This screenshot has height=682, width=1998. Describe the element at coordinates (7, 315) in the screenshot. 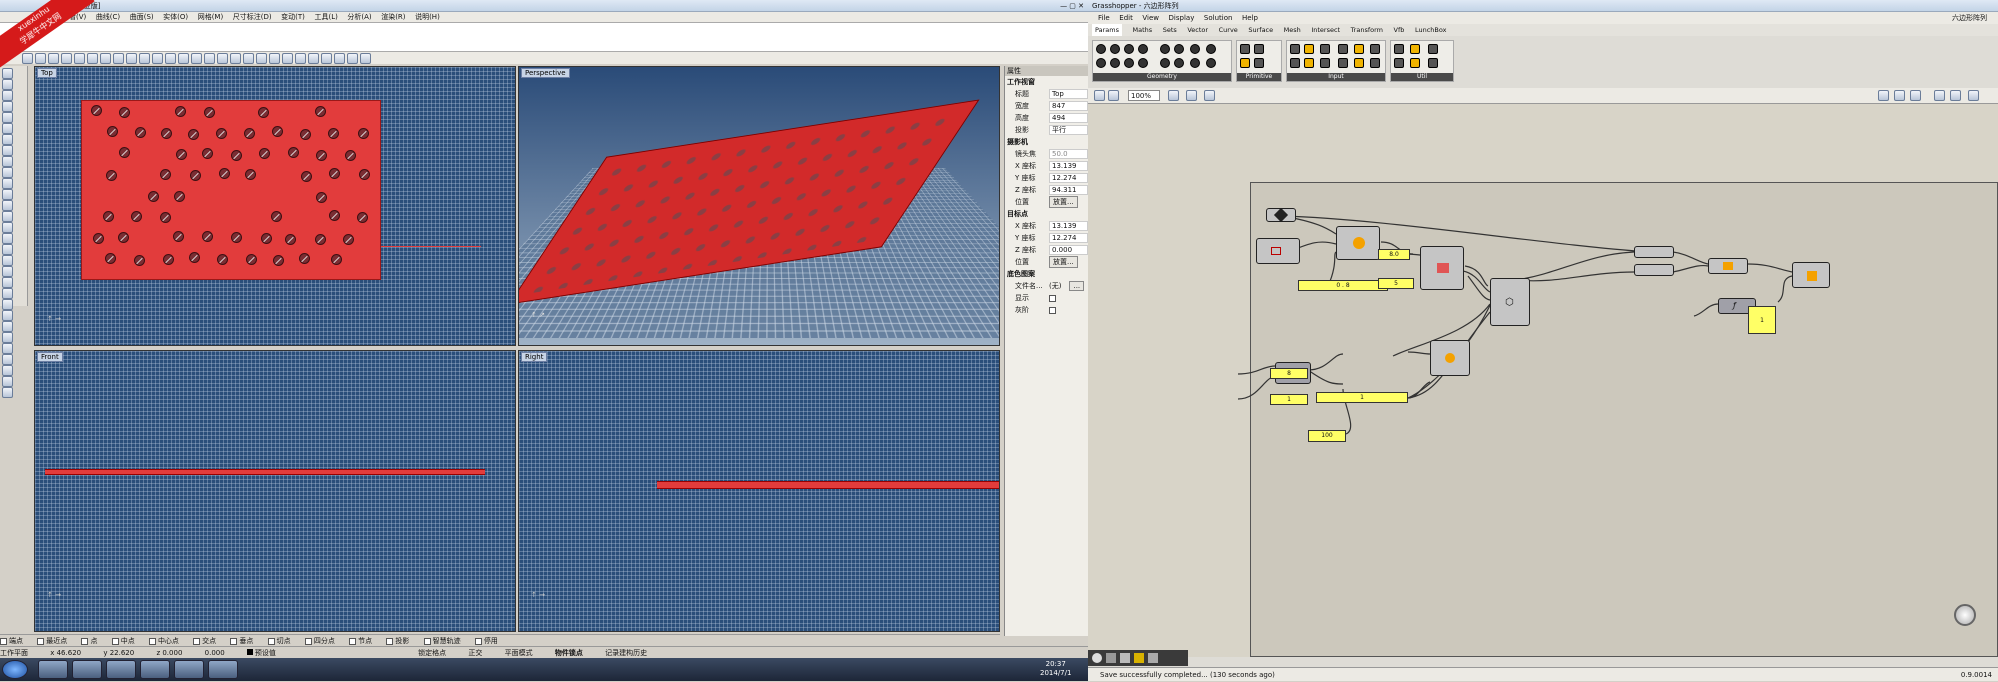

I see `rotate-icon` at that location.